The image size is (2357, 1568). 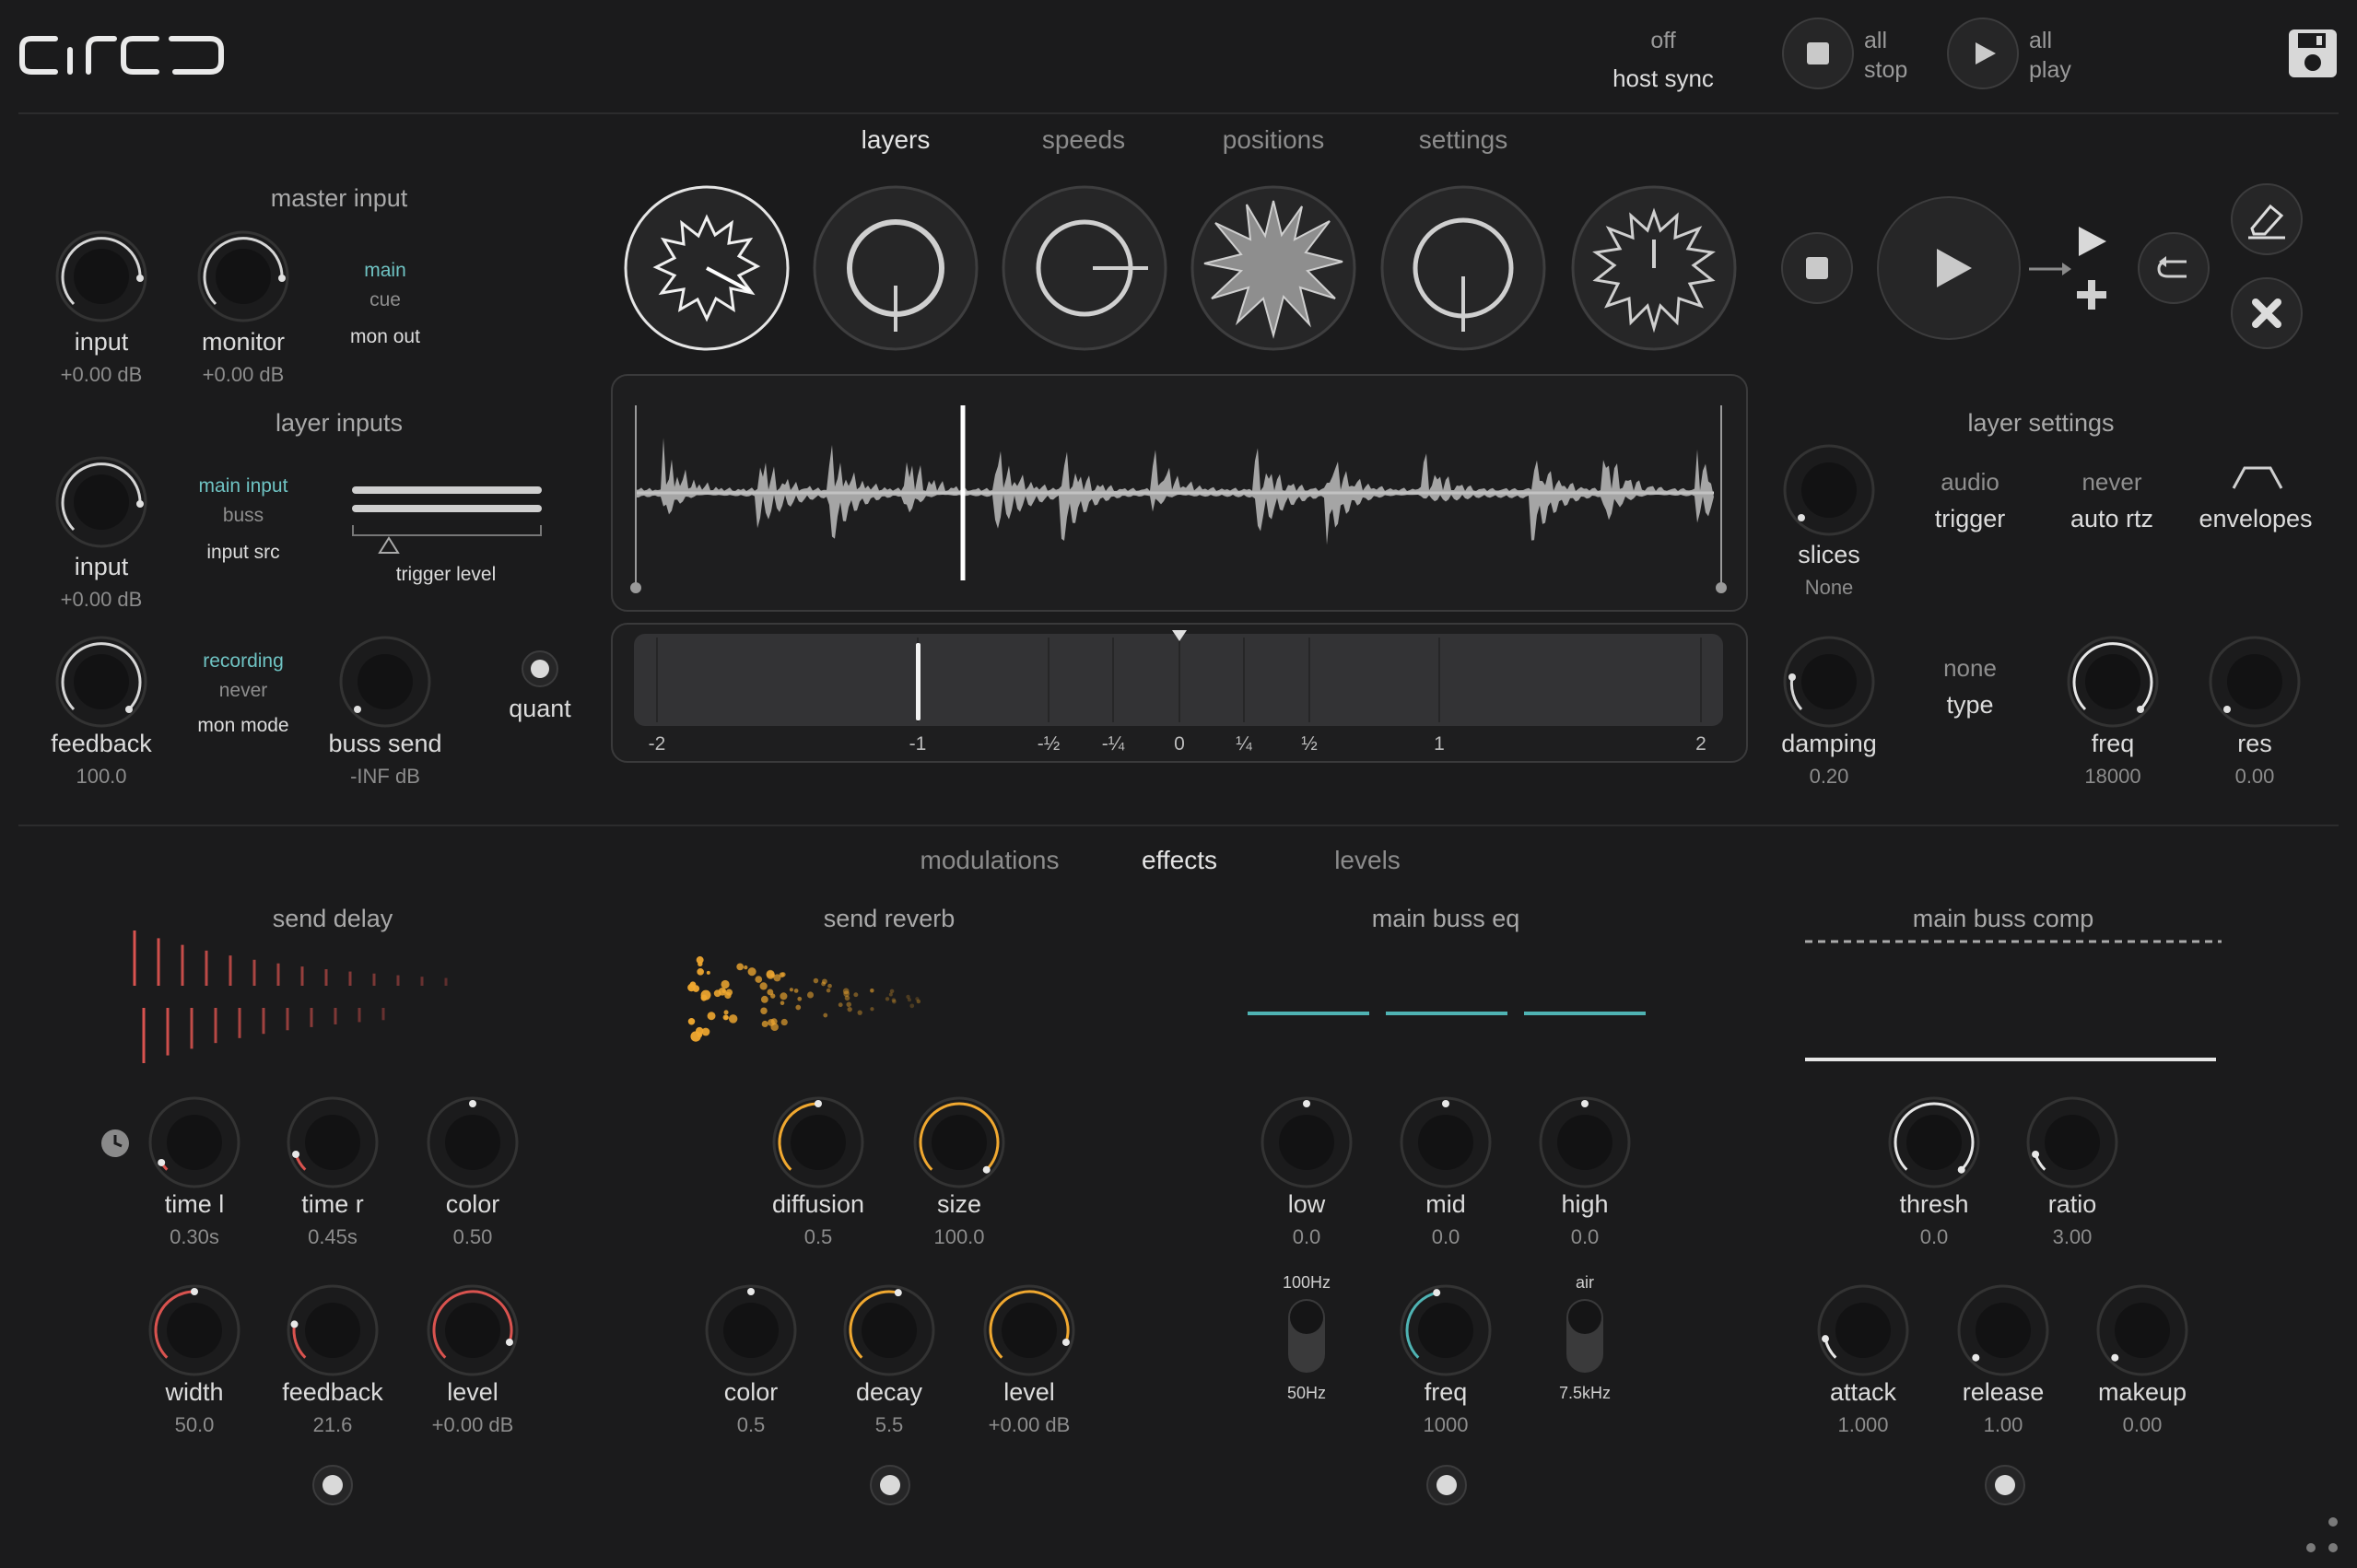 What do you see at coordinates (1306, 1204) in the screenshot?
I see `main-buss-eq-low-label: low` at bounding box center [1306, 1204].